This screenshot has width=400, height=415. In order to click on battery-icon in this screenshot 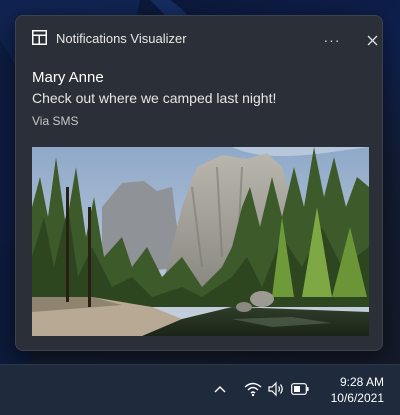, I will do `click(300, 389)`.